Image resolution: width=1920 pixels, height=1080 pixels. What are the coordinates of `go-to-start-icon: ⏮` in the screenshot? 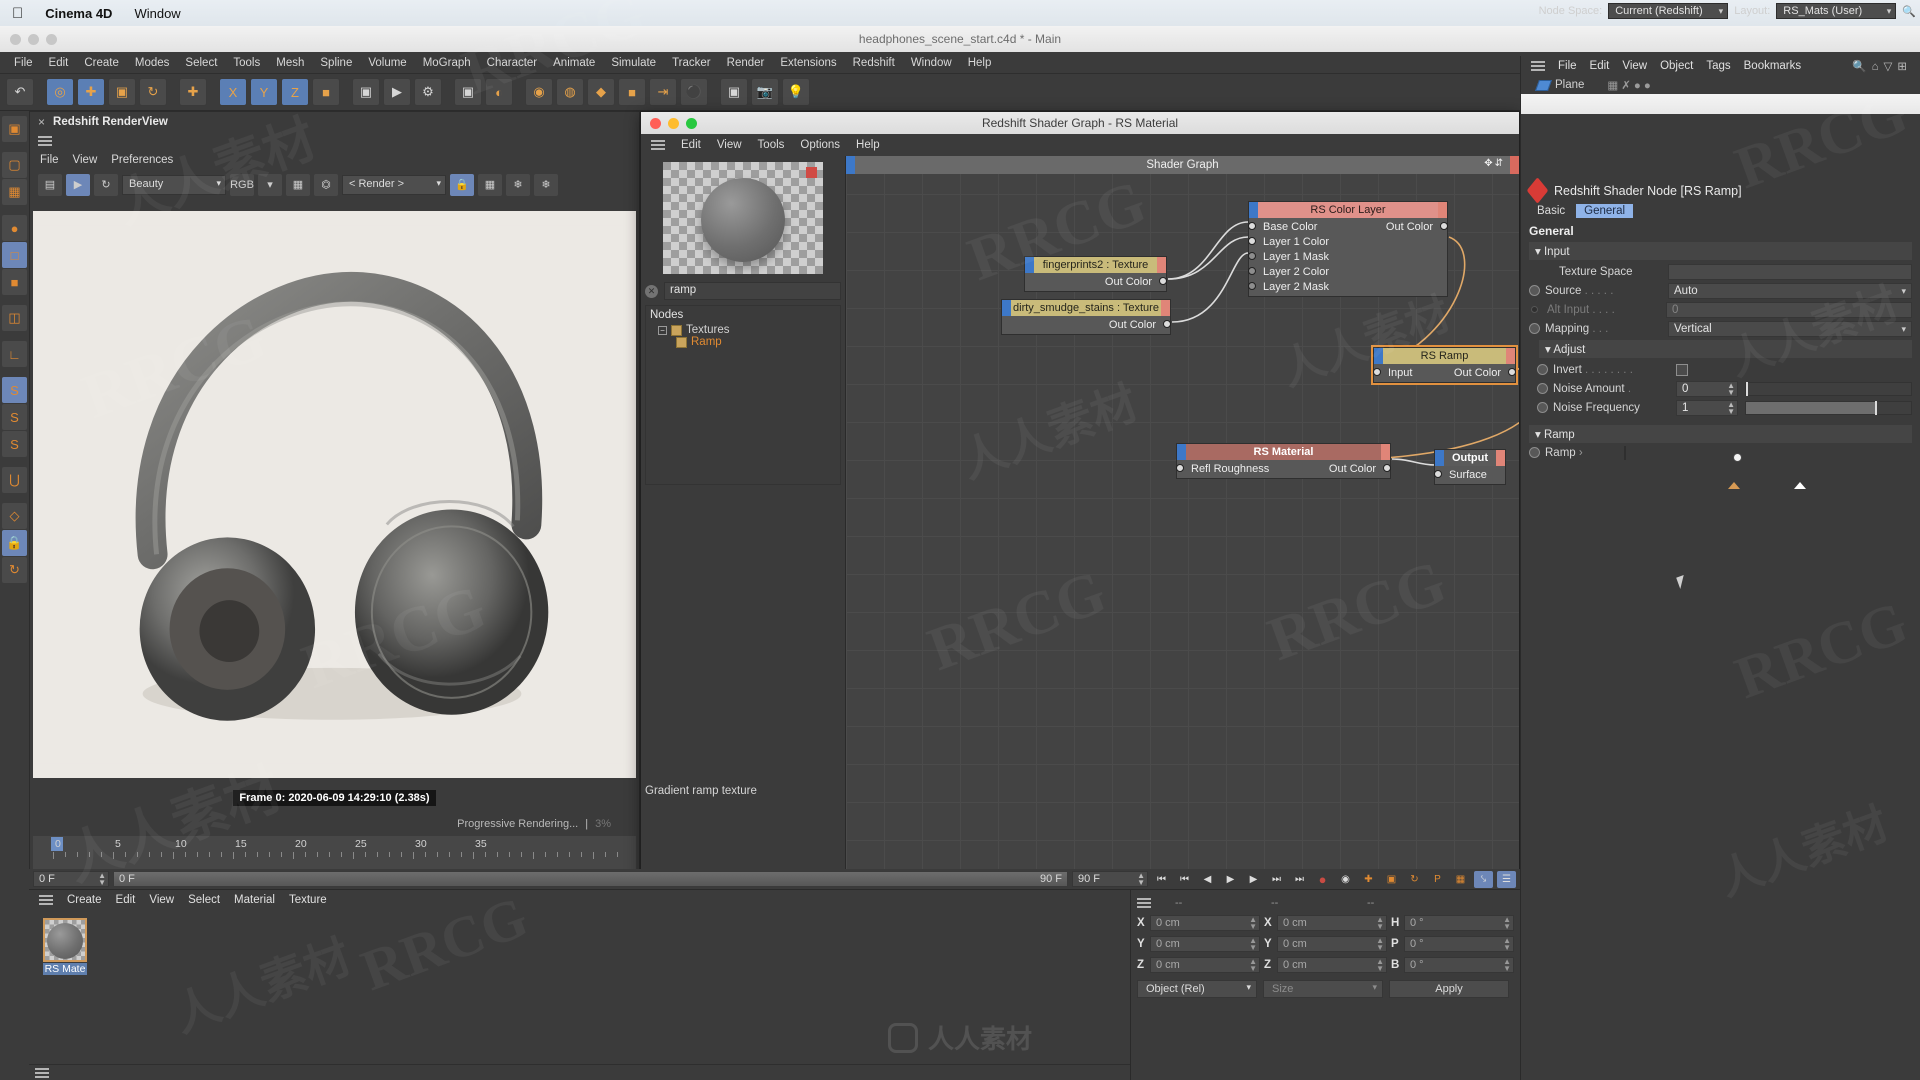 It's located at (1161, 879).